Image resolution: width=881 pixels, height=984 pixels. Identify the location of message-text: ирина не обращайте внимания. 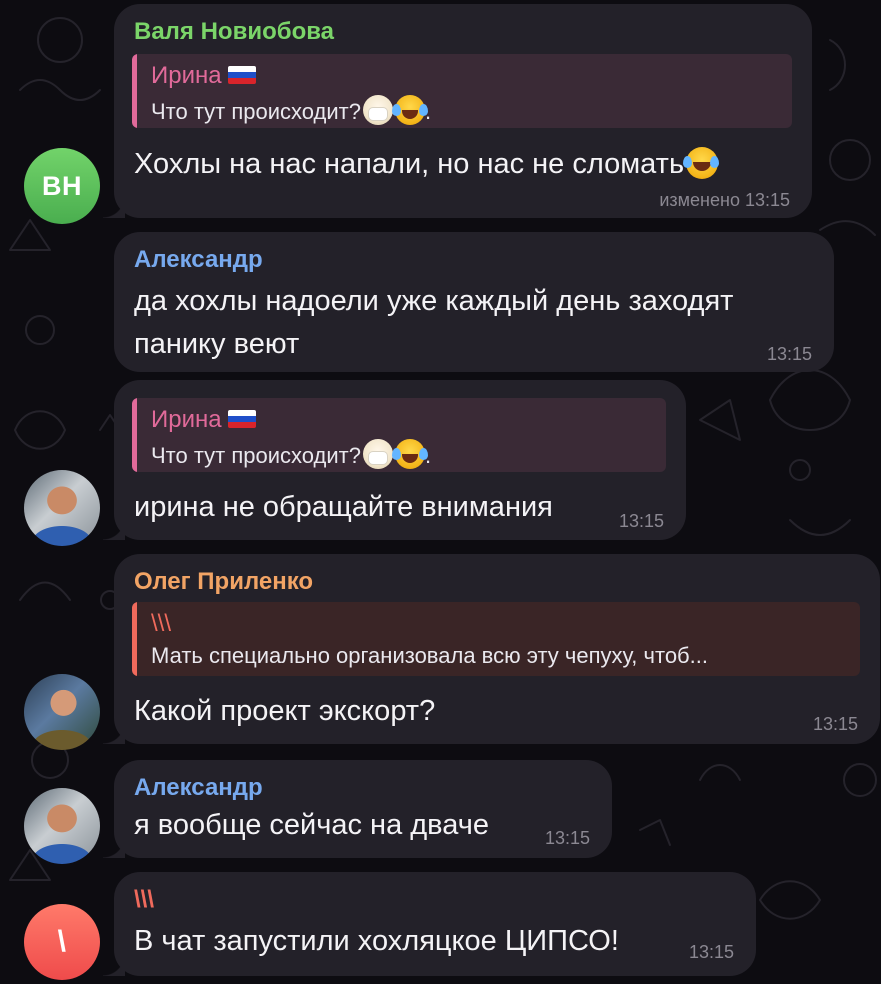
(343, 507).